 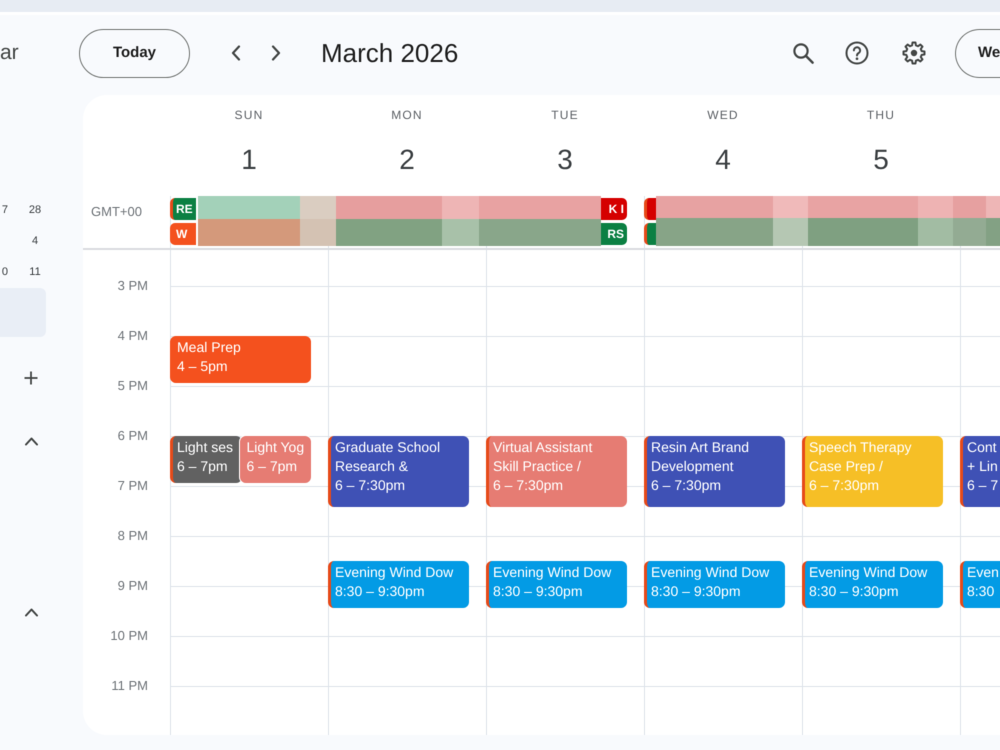 I want to click on event-title: Meal Prep, so click(x=209, y=347).